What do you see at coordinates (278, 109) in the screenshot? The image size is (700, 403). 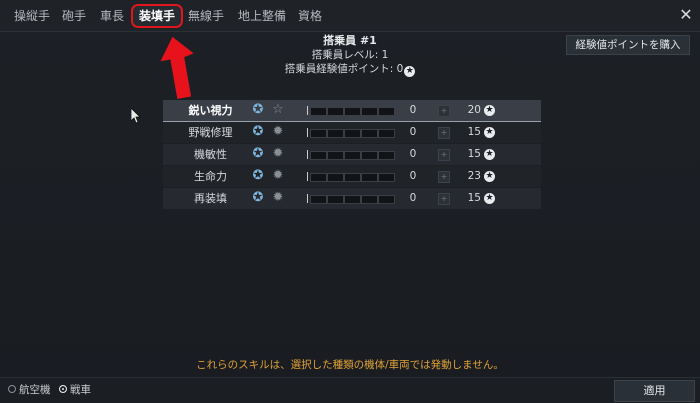 I see `star-outline-icon: ☆` at bounding box center [278, 109].